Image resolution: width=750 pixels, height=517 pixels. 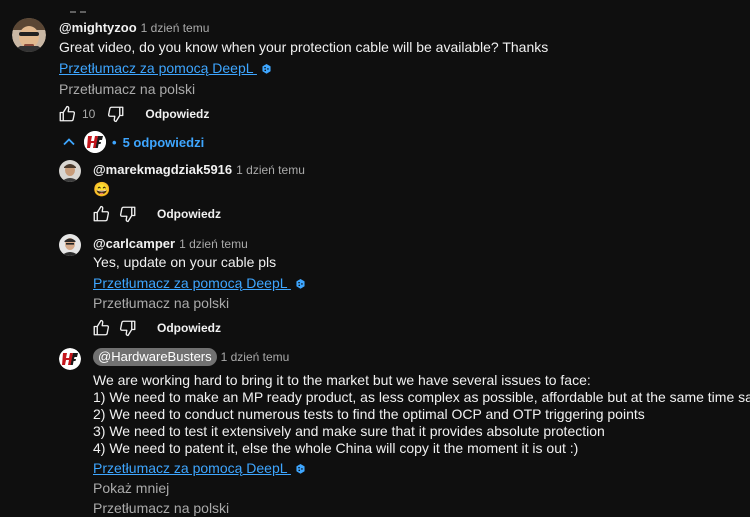 I want to click on channel-logo-icon, so click(x=95, y=142).